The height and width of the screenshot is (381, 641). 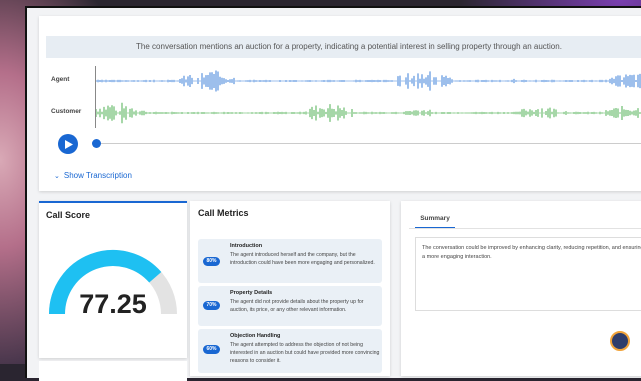 I want to click on show-transcription-link: ⌄ Show Transcription, so click(x=93, y=175).